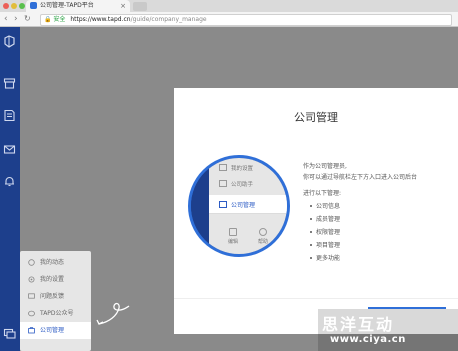 The height and width of the screenshot is (351, 458). I want to click on magnifier-edit: 编辑, so click(233, 236).